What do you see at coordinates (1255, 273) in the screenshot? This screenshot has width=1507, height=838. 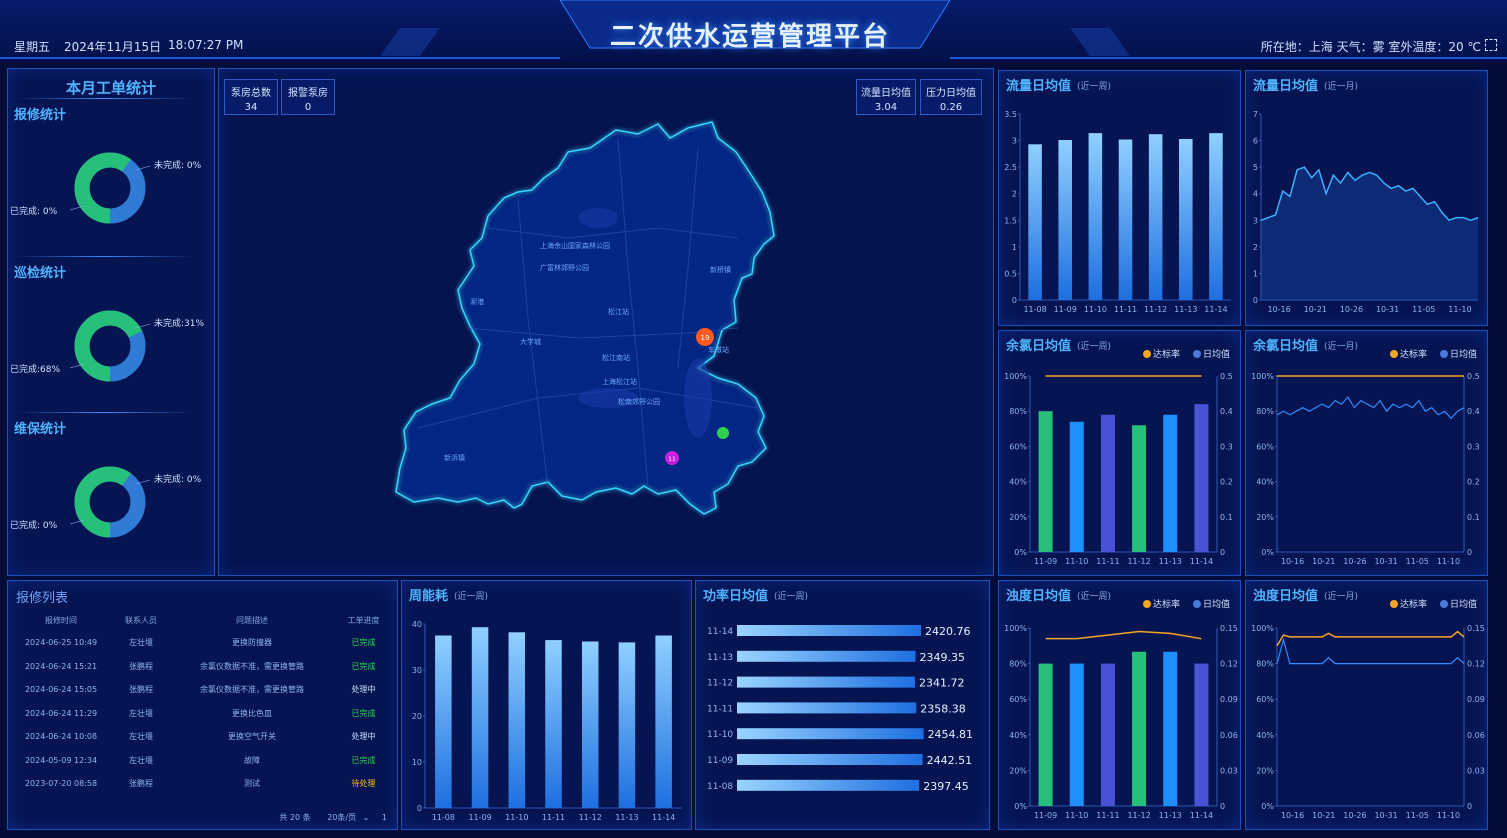 I see `y-tick-label: 1` at bounding box center [1255, 273].